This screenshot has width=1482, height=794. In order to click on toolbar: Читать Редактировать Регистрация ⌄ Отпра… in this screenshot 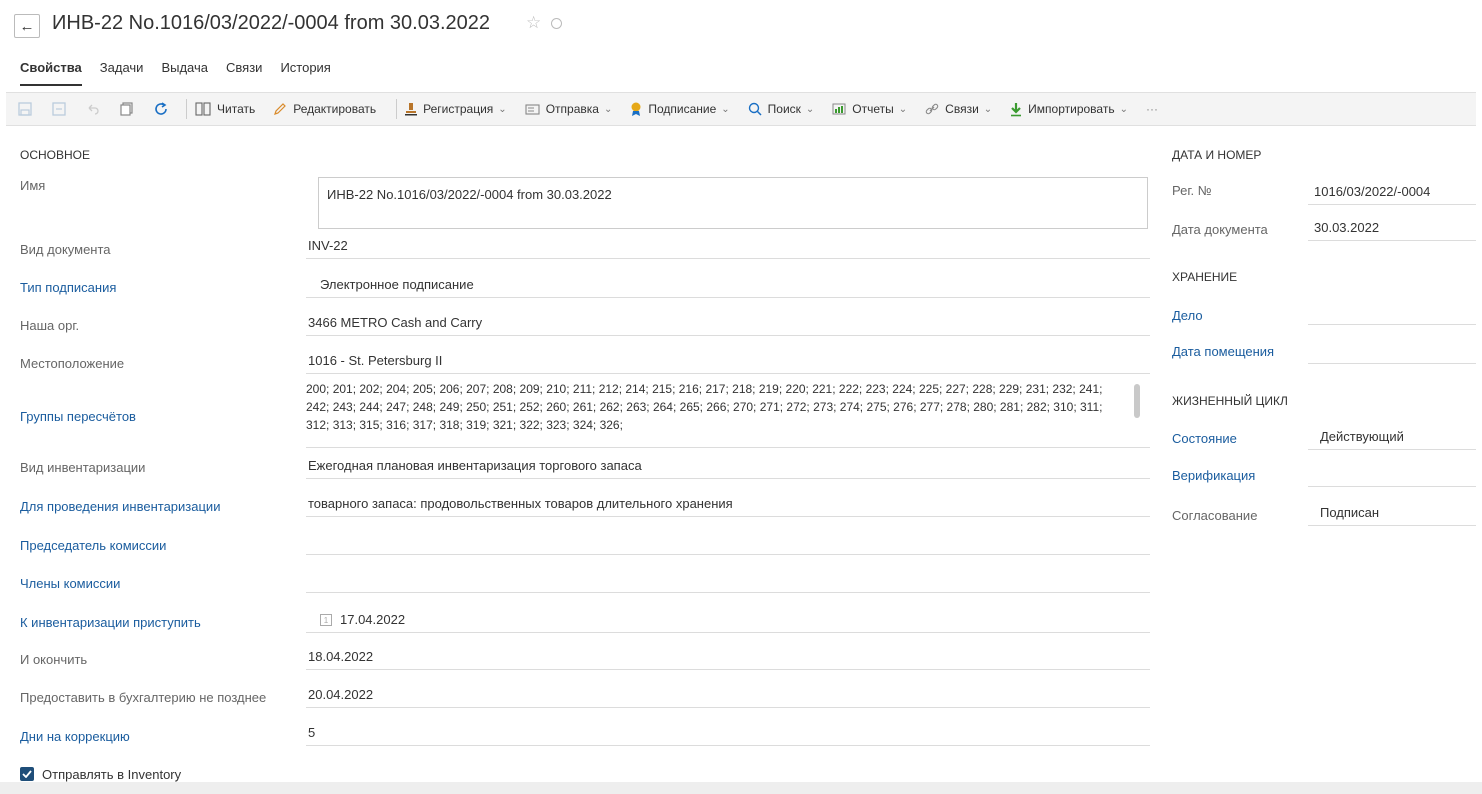, I will do `click(741, 109)`.